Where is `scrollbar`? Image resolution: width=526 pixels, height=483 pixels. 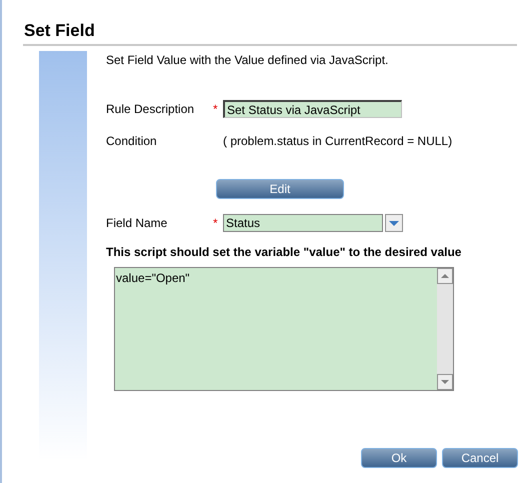
scrollbar is located at coordinates (445, 329).